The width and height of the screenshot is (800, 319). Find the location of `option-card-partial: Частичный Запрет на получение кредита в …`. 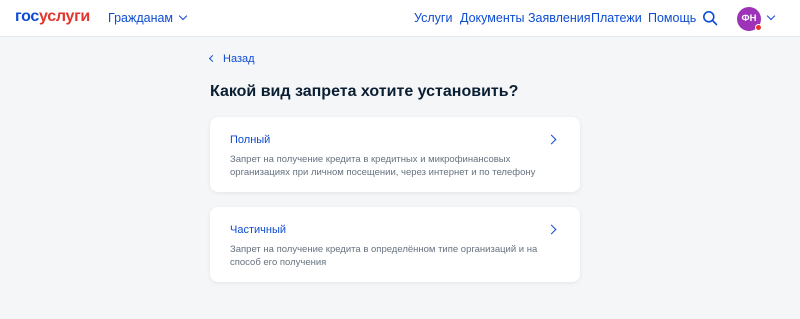

option-card-partial: Частичный Запрет на получение кредита в … is located at coordinates (395, 244).